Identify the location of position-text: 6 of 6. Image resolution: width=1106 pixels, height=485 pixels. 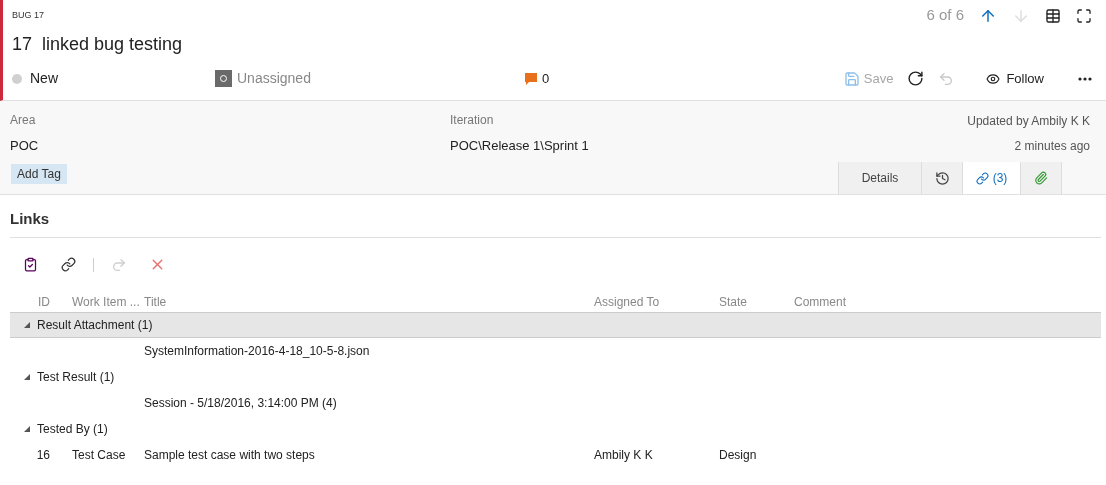
(945, 15).